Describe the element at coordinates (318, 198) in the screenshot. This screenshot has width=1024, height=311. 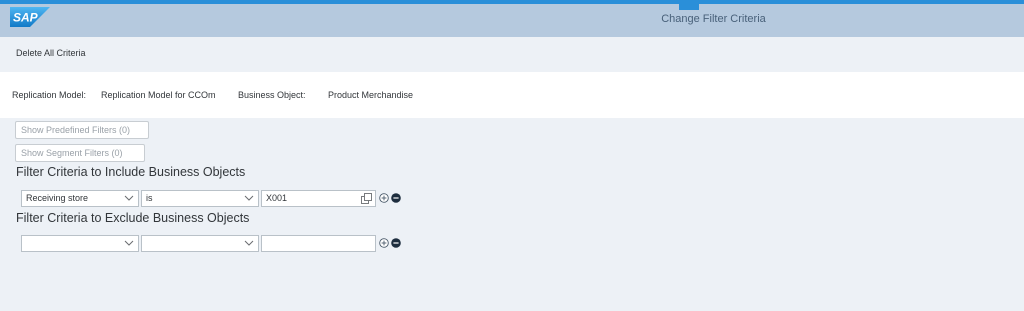
I see `include-value-input: X001` at that location.